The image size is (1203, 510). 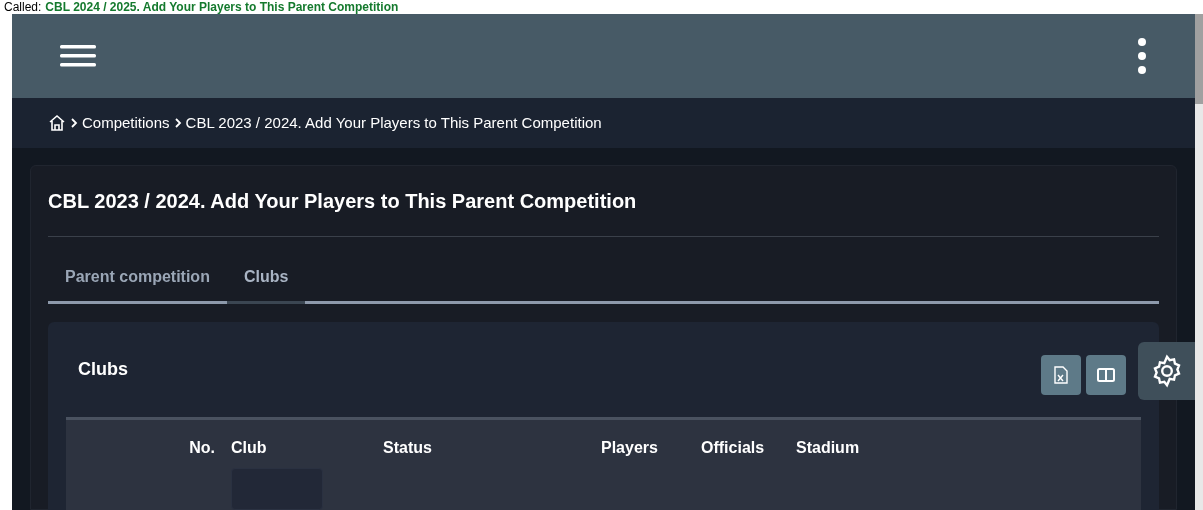 What do you see at coordinates (856, 448) in the screenshot?
I see `column-header: Stadium` at bounding box center [856, 448].